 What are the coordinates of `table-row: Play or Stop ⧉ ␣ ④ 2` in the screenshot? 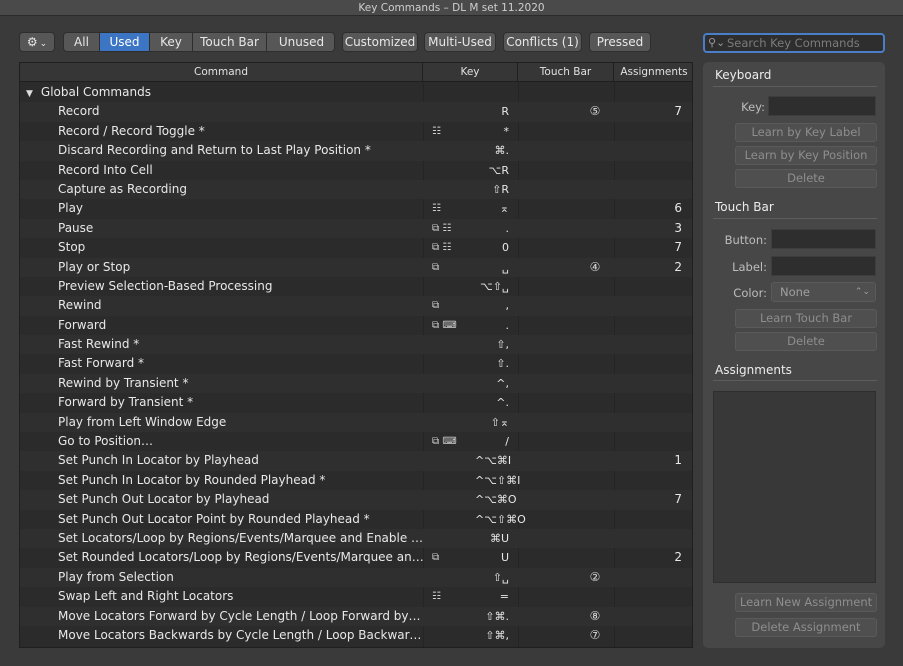 It's located at (356, 267).